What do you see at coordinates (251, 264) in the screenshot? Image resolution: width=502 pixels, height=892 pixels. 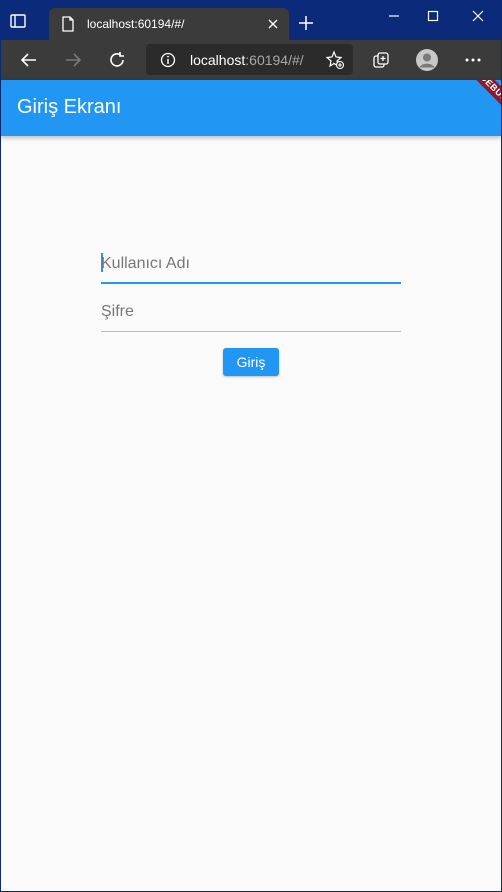 I see `username-field: Kullanıcı Adı` at bounding box center [251, 264].